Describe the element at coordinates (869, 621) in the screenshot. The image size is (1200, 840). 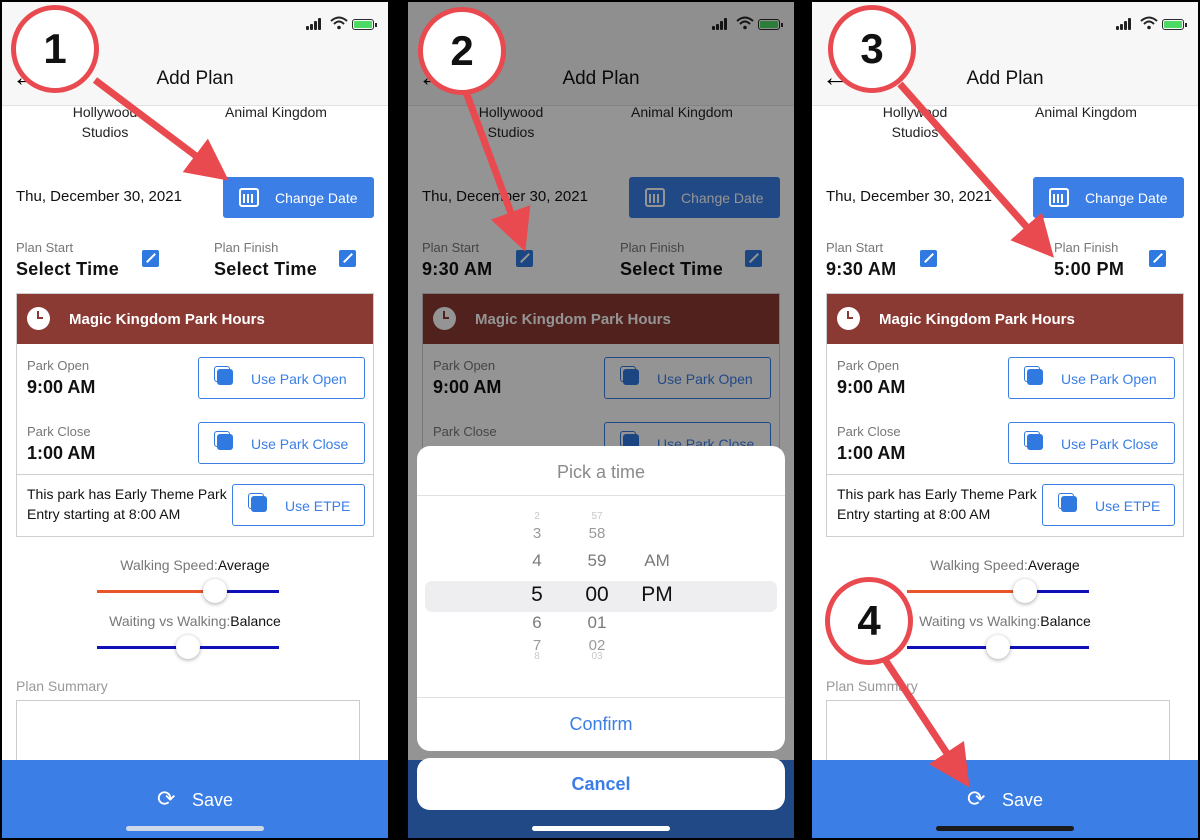
I see `callout-step-4: 4` at that location.